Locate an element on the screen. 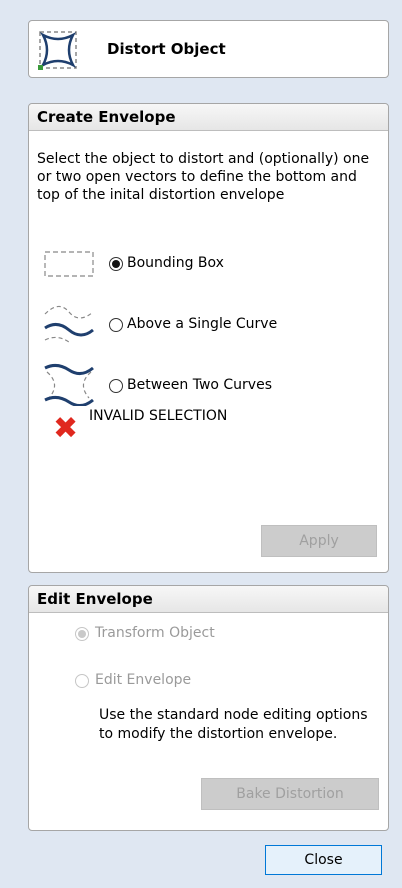  close-button: Close is located at coordinates (323, 860).